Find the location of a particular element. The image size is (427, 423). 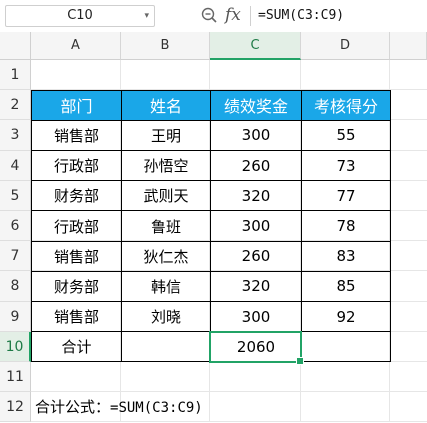

table-header-row: 部门 姓名 绩效奖金 考核得分 is located at coordinates (211, 105).